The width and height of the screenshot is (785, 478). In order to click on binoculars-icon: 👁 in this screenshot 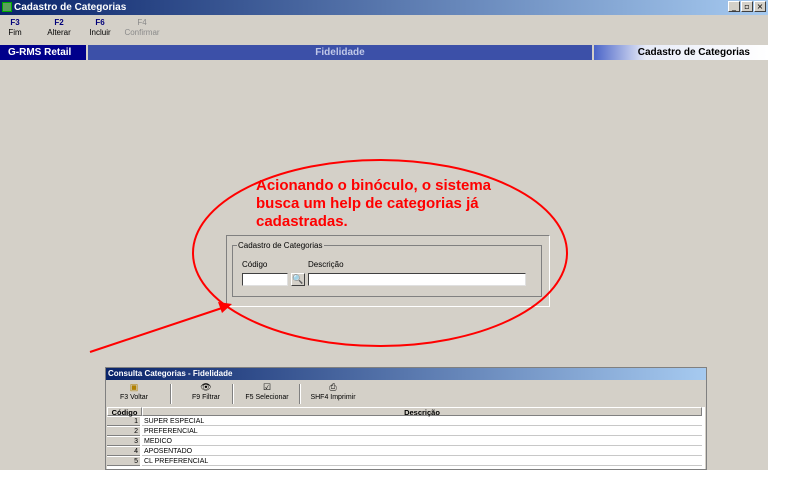, I will do `click(206, 387)`.